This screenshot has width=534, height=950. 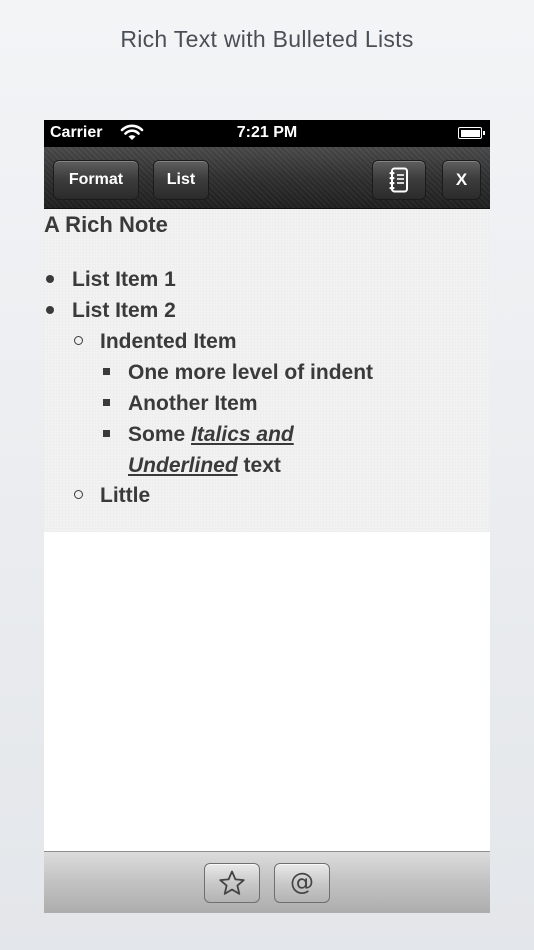 I want to click on close-button: X, so click(x=461, y=180).